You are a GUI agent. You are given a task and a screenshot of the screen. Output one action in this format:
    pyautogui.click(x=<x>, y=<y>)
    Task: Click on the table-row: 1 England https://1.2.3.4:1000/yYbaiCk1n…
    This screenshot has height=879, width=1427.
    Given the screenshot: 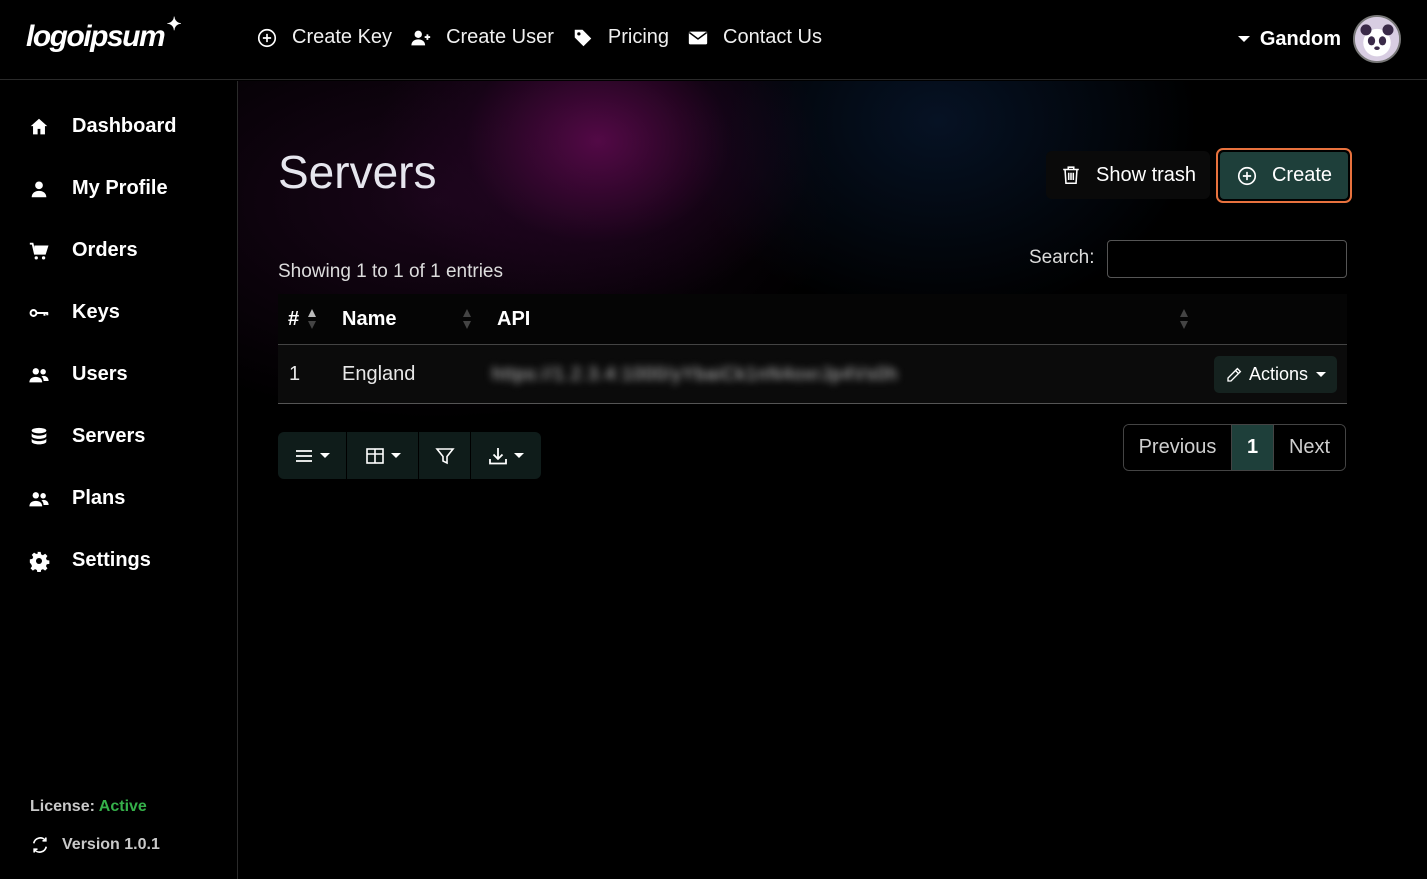 What is the action you would take?
    pyautogui.click(x=812, y=374)
    